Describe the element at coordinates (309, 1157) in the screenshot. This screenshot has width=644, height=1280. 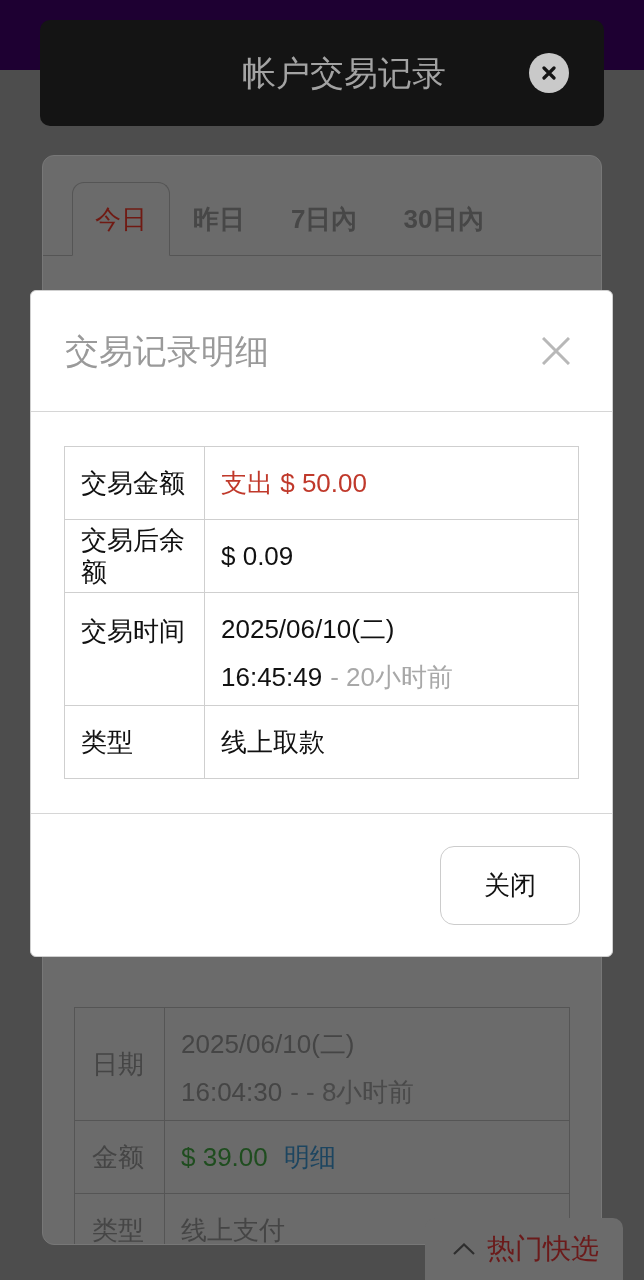
I see `details-link: 明细` at that location.